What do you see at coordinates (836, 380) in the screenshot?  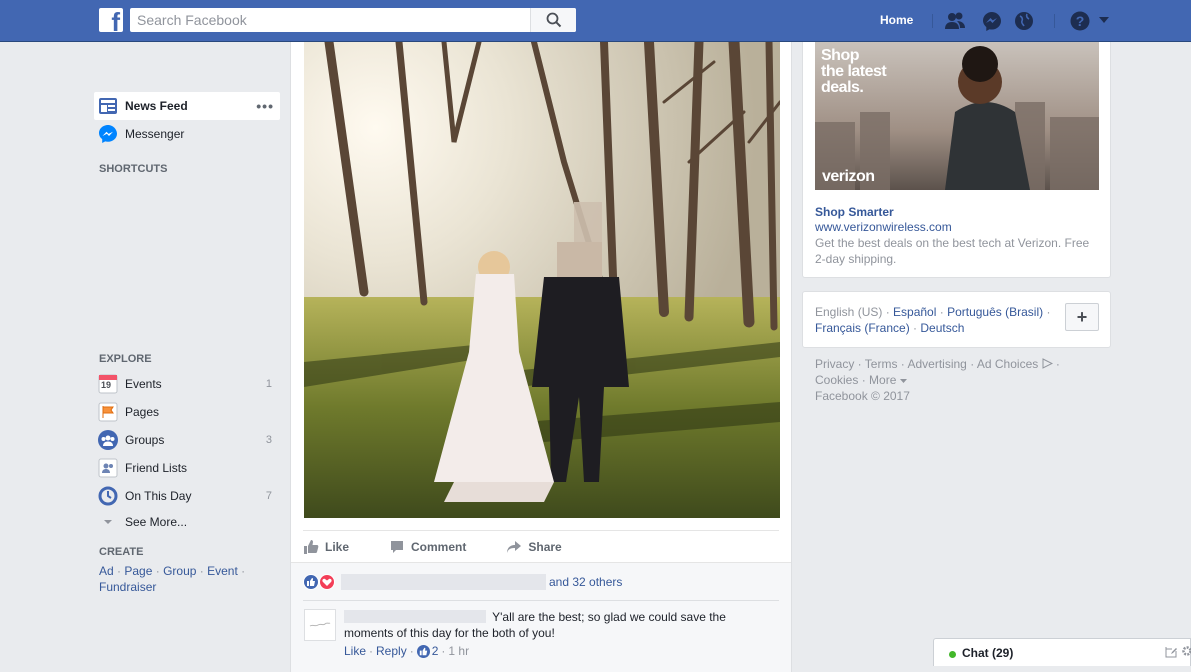 I see `cookies-link: Cookies` at bounding box center [836, 380].